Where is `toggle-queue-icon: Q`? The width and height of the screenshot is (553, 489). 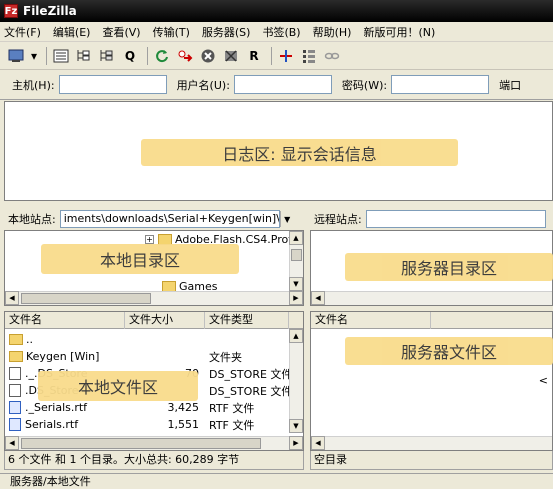
toggle-queue-icon: Q is located at coordinates (130, 56).